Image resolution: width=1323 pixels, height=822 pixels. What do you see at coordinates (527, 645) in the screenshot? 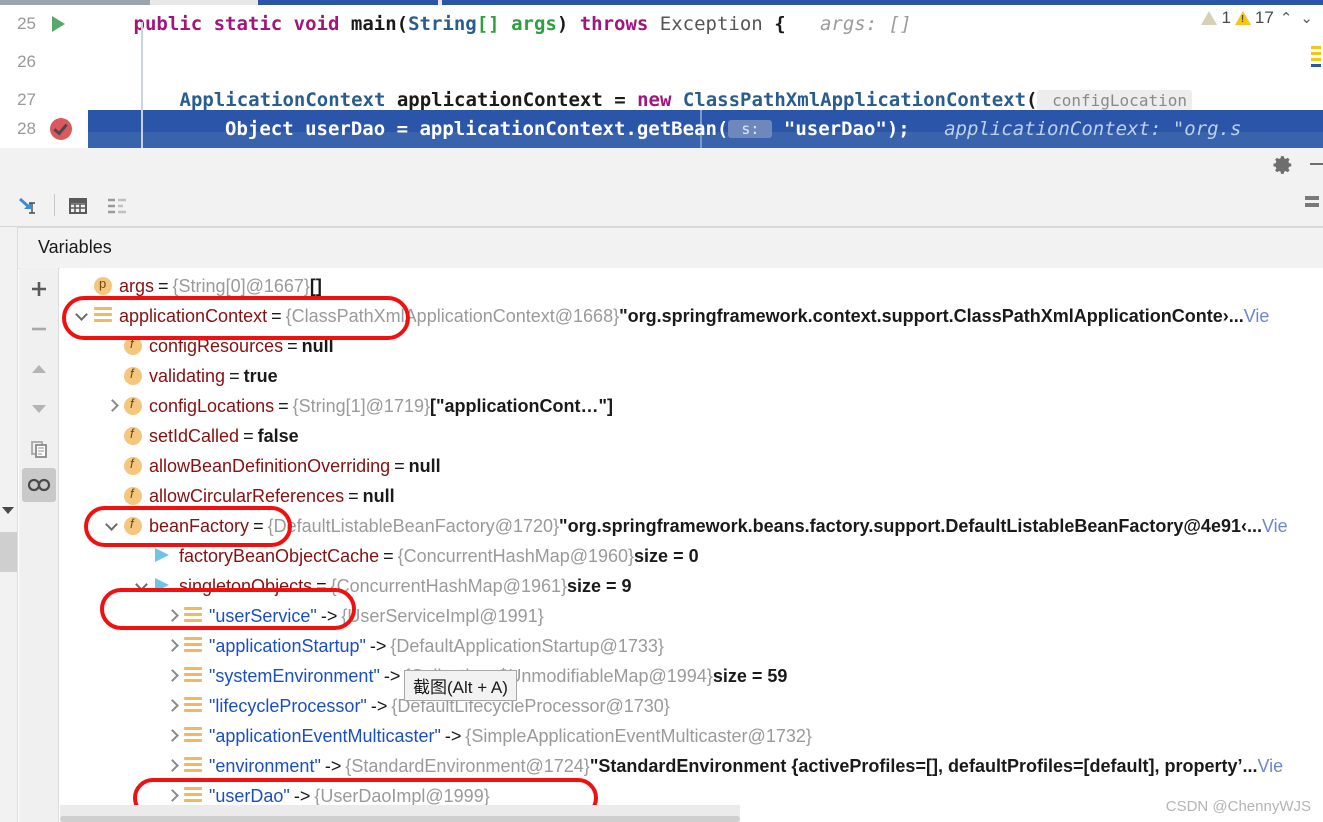
I see `variable-type-ref: {DefaultApplicationStartup@1733}` at bounding box center [527, 645].